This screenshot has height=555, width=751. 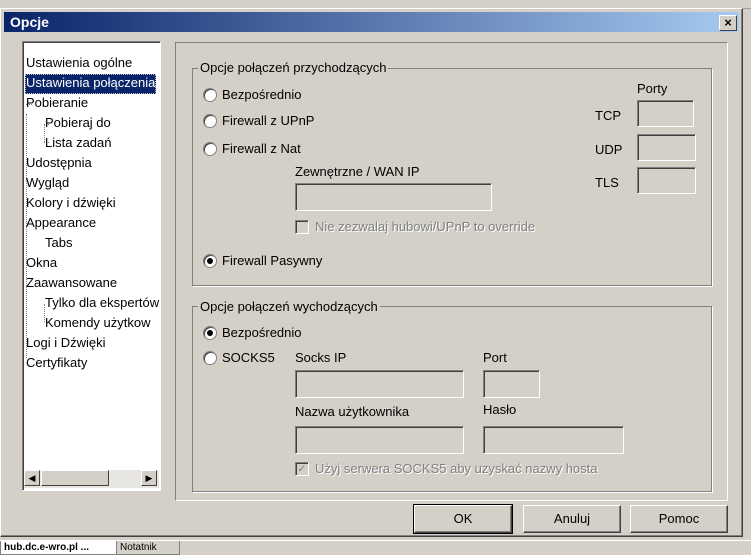 I want to click on socks-ip-input, so click(x=379, y=384).